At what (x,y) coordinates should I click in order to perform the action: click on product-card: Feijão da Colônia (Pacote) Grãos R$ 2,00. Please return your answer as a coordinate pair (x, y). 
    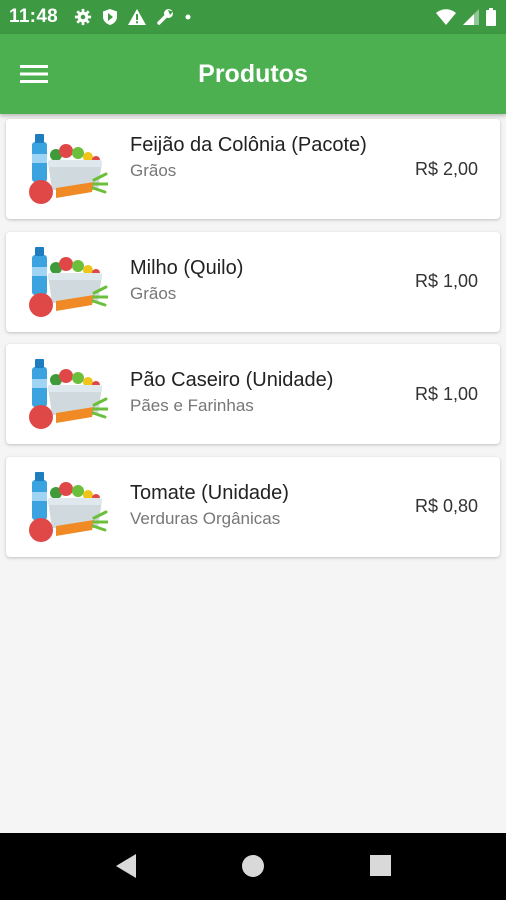
    Looking at the image, I should click on (253, 169).